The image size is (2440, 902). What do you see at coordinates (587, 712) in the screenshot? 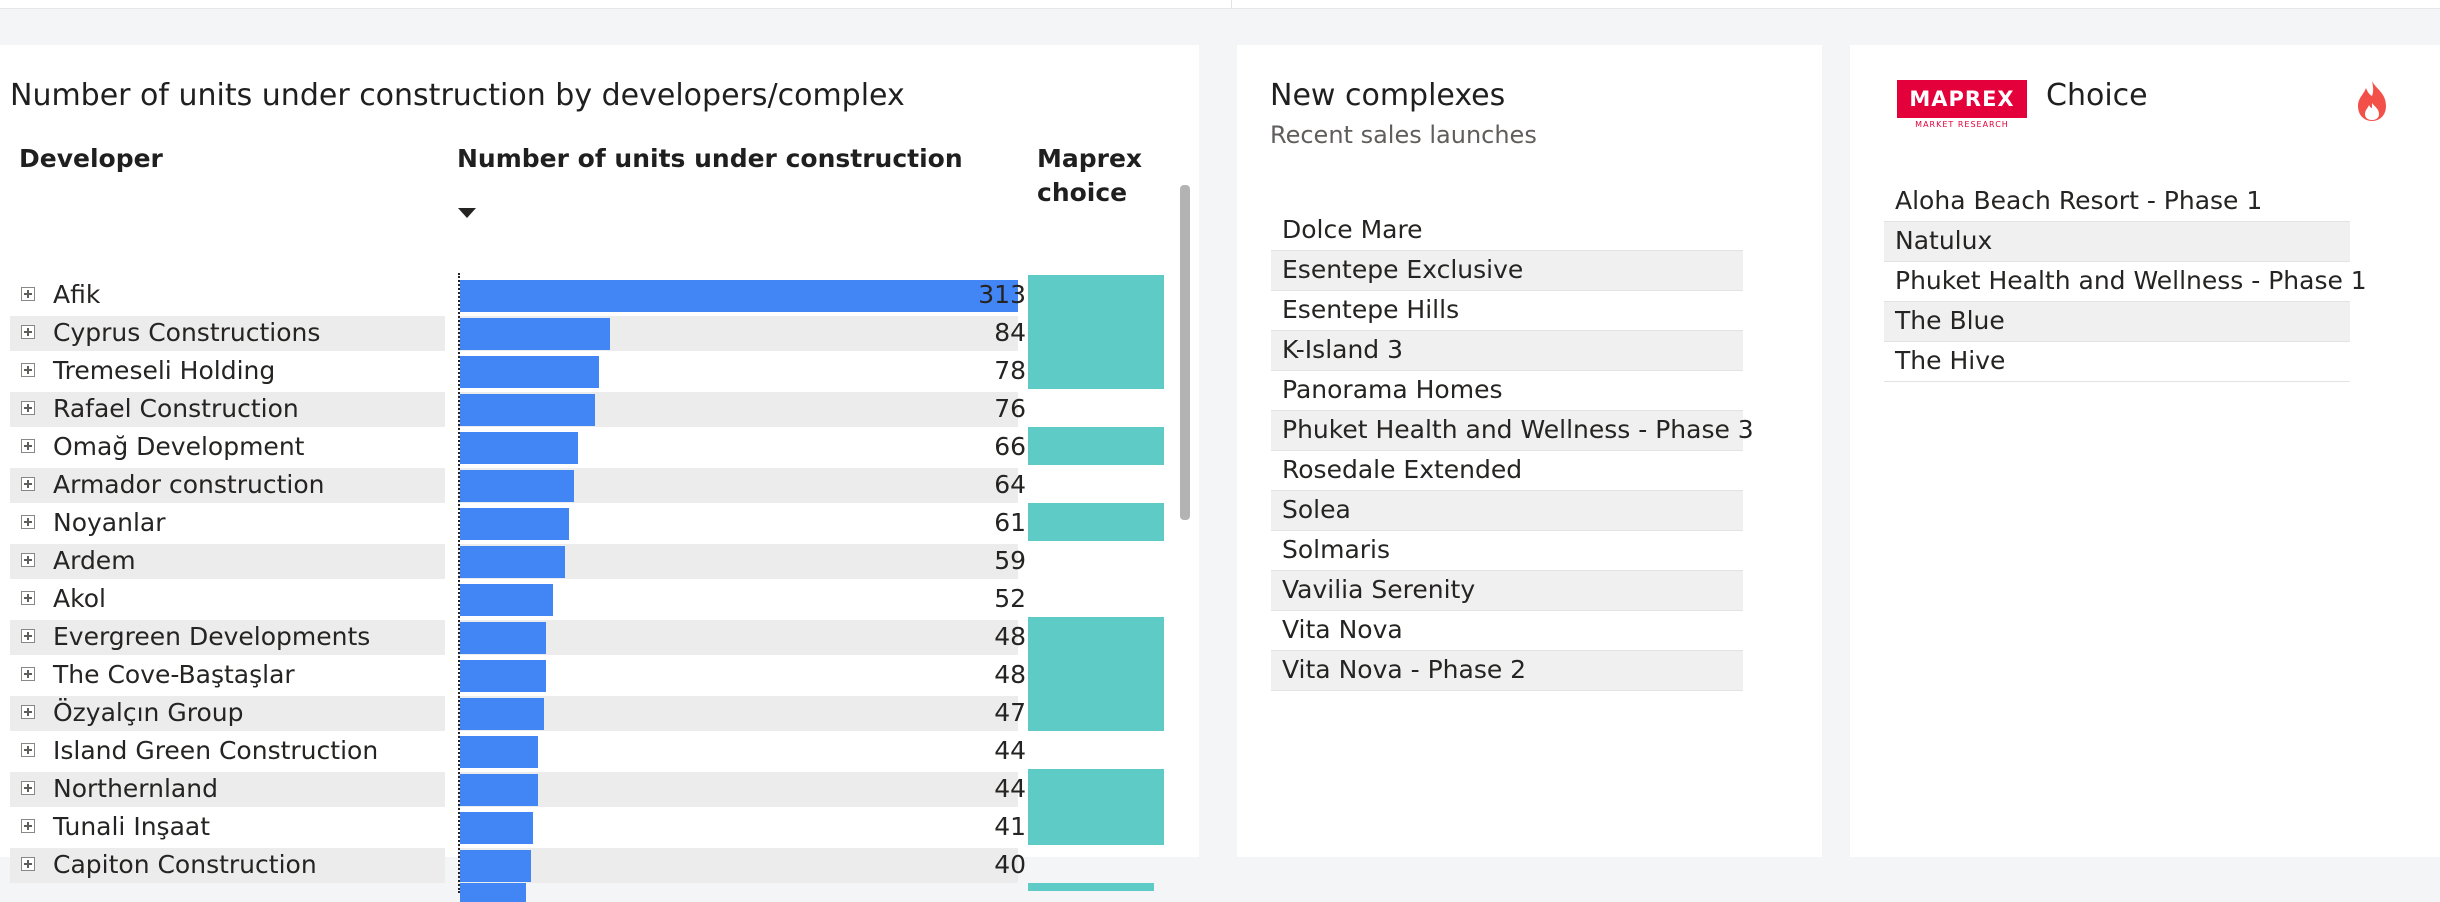
I see `table-row: Özyalçın Group 47` at bounding box center [587, 712].